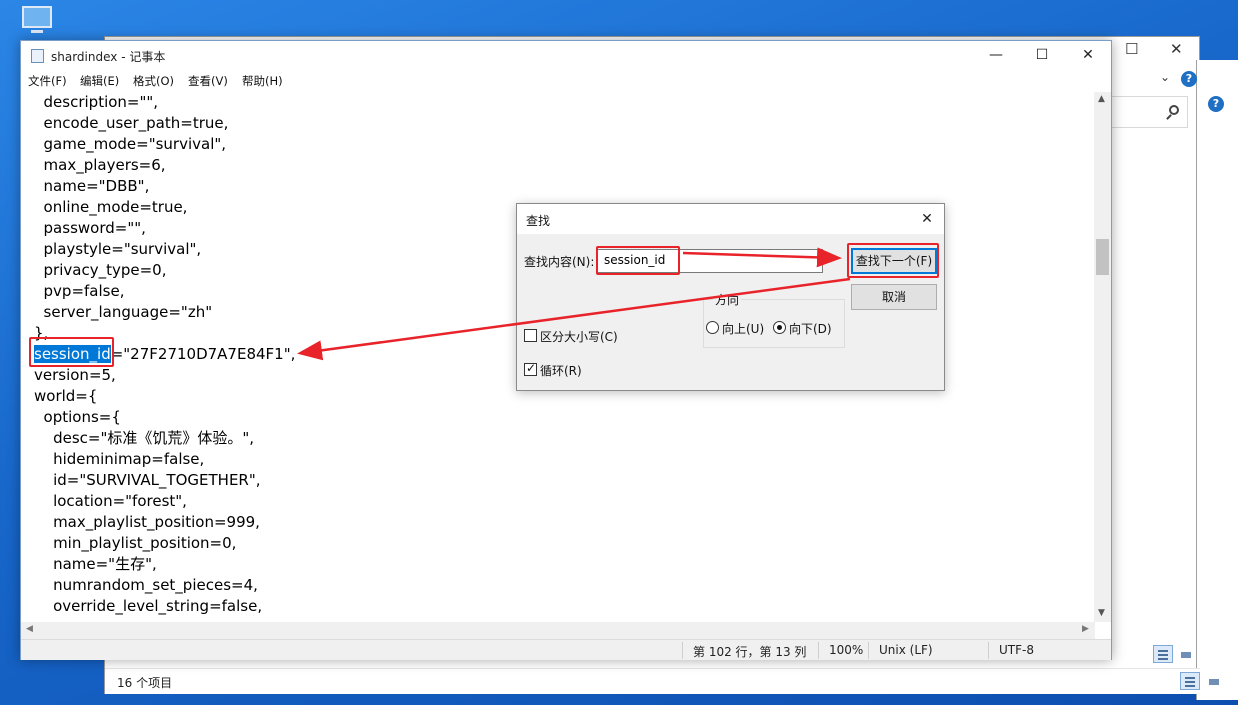  What do you see at coordinates (77, 417) in the screenshot?
I see `text-line: options={` at bounding box center [77, 417].